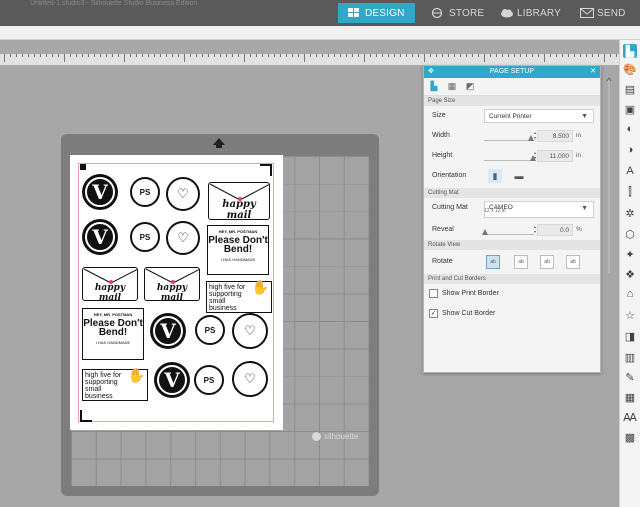 This screenshot has width=640, height=507. I want to click on size-select: Current Printer ▼, so click(539, 116).